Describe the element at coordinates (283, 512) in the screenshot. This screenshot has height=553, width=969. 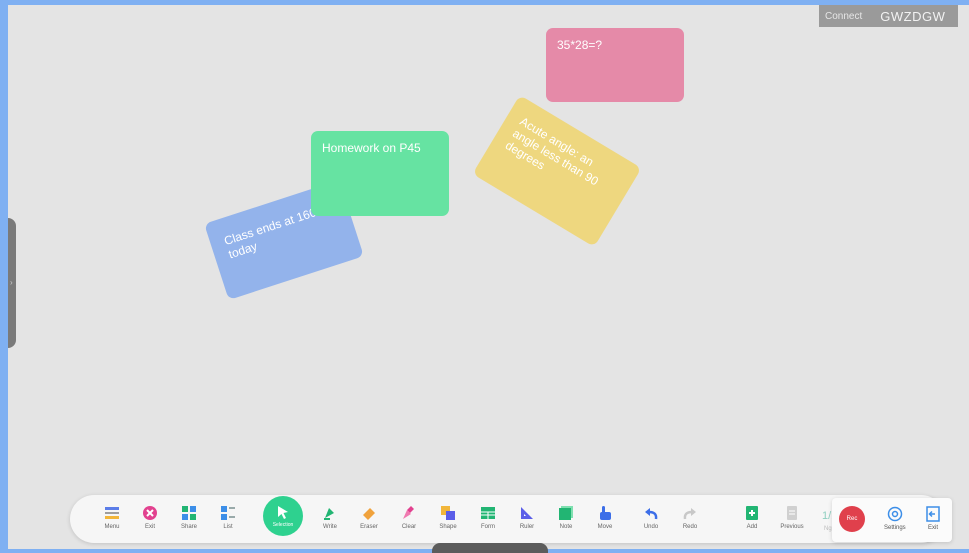
I see `cursor-icon` at that location.